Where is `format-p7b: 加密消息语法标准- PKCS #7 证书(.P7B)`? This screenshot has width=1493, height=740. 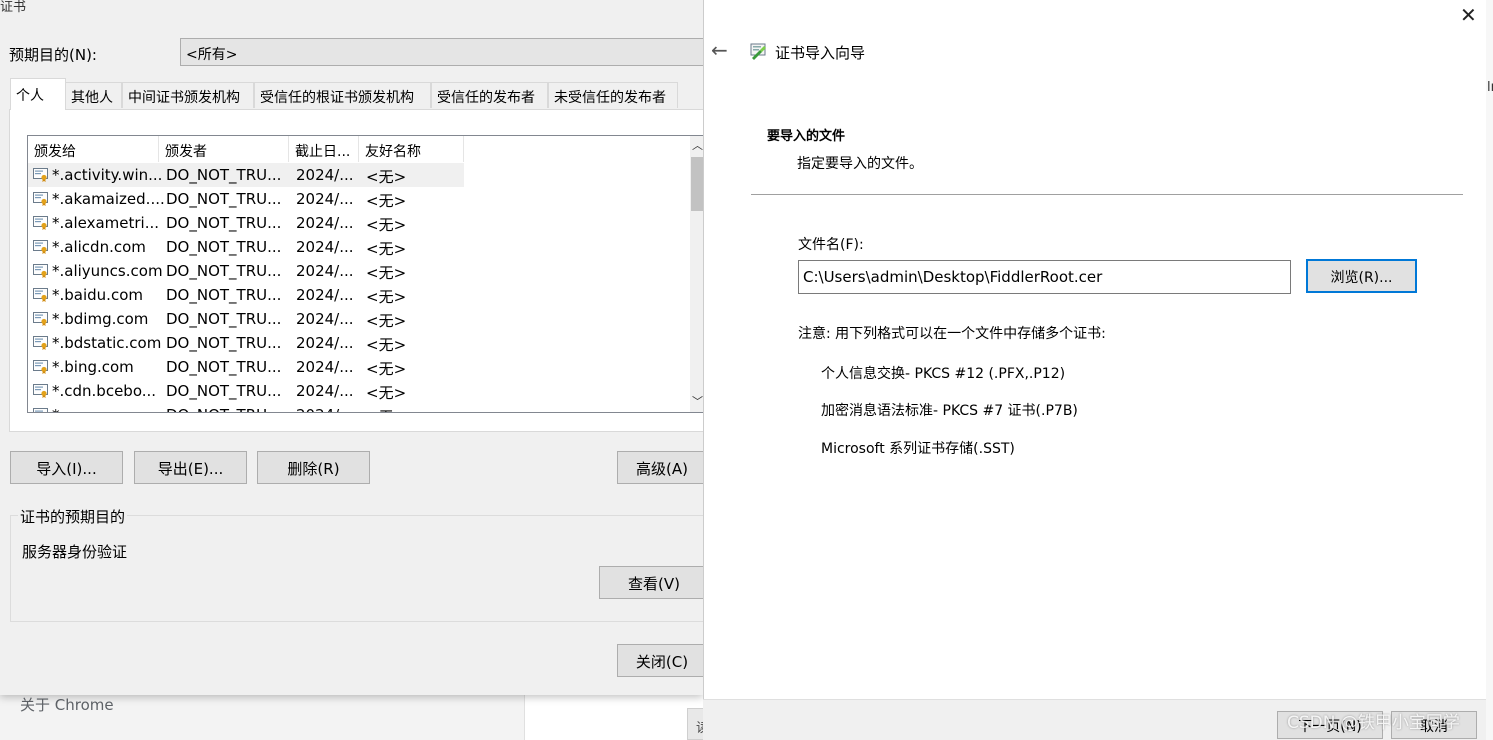 format-p7b: 加密消息语法标准- PKCS #7 证书(.P7B) is located at coordinates (949, 411).